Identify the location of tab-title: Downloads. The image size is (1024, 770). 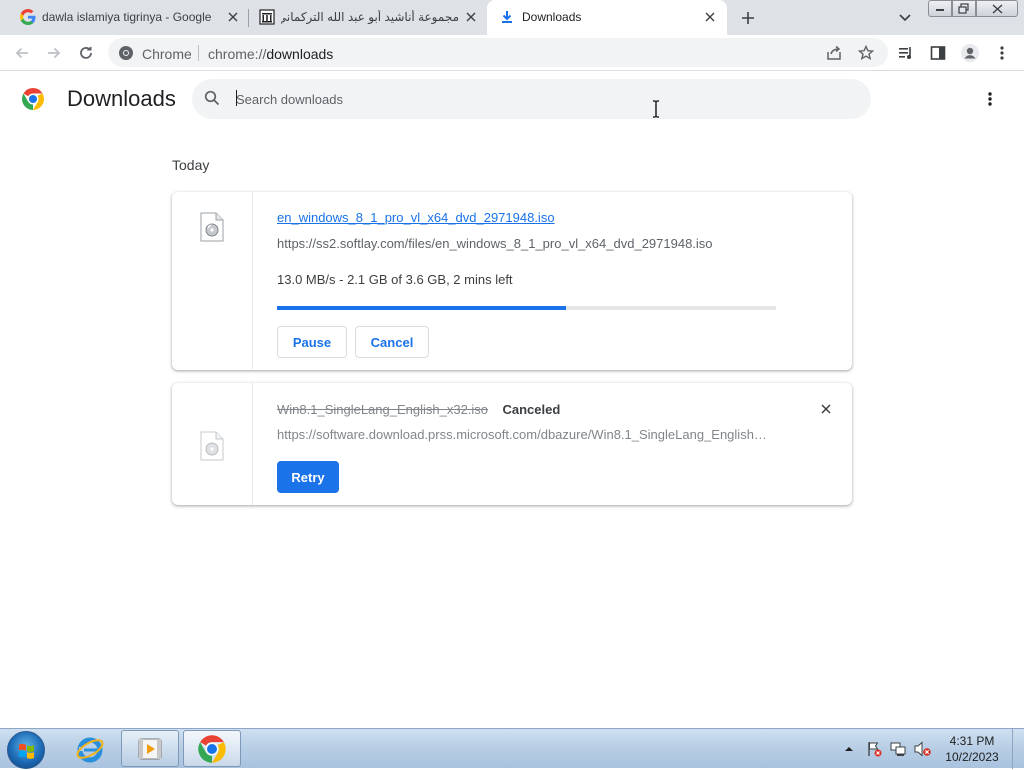
(552, 17).